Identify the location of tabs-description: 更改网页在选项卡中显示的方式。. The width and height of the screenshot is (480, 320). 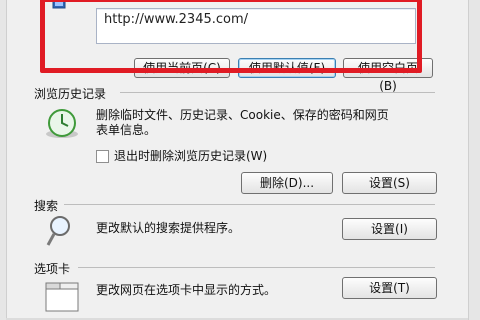
(186, 290).